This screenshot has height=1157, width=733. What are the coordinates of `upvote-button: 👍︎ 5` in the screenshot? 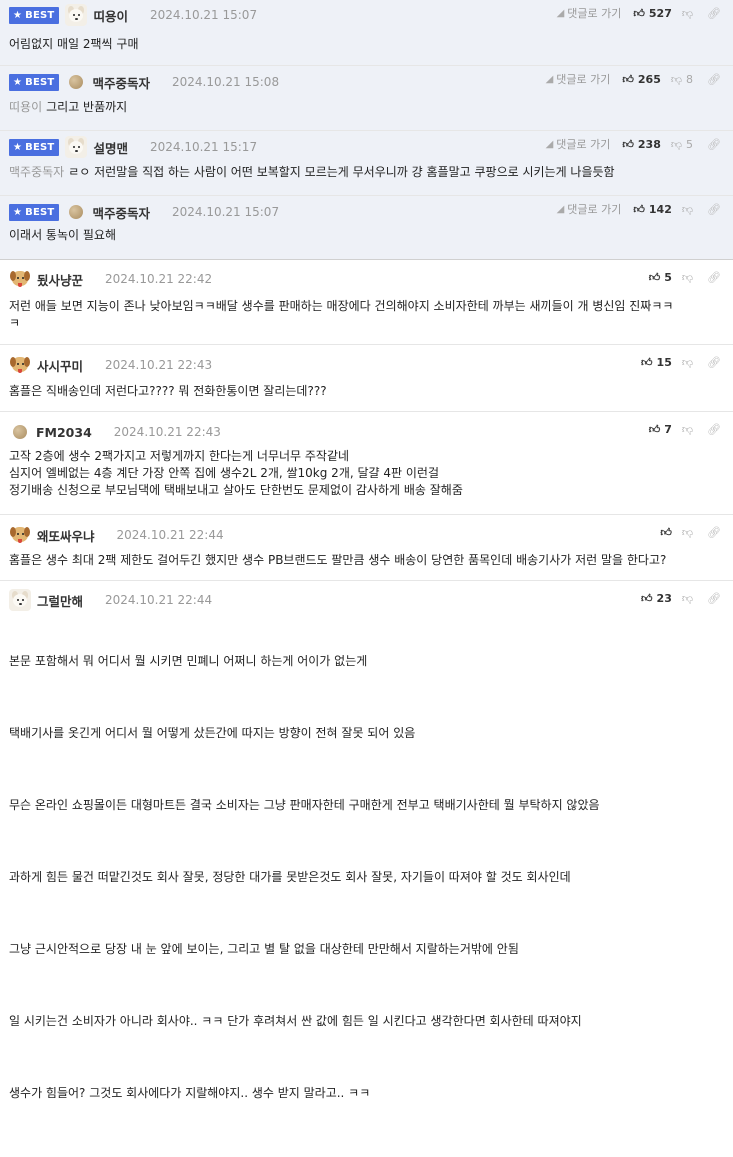 It's located at (660, 277).